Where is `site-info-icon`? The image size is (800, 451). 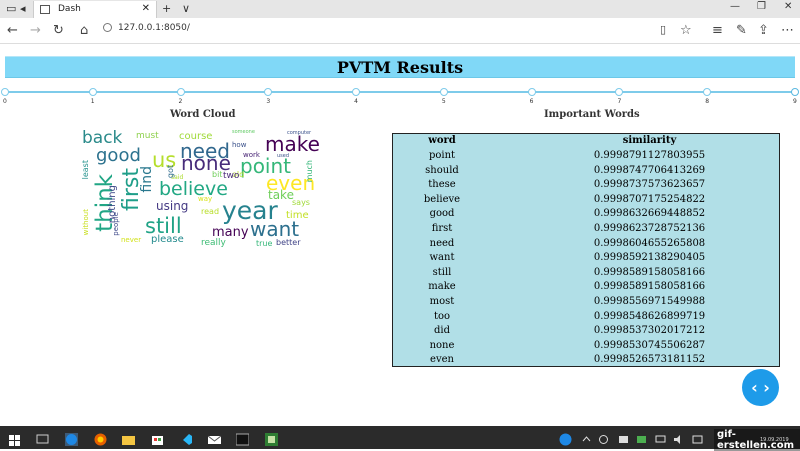 site-info-icon is located at coordinates (107, 27).